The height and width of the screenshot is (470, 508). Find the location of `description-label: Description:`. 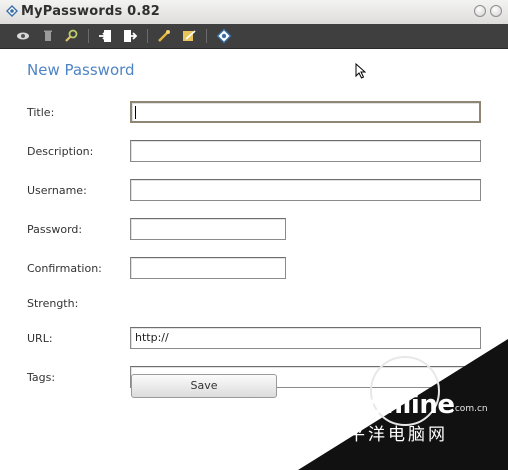

description-label: Description: is located at coordinates (60, 151).